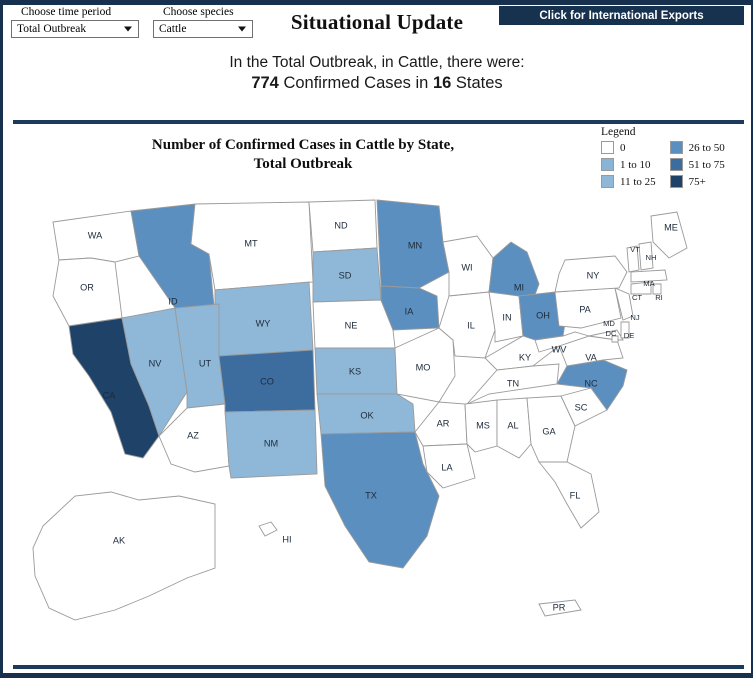 The image size is (753, 678). I want to click on legend-item: 1 to 10, so click(628, 164).